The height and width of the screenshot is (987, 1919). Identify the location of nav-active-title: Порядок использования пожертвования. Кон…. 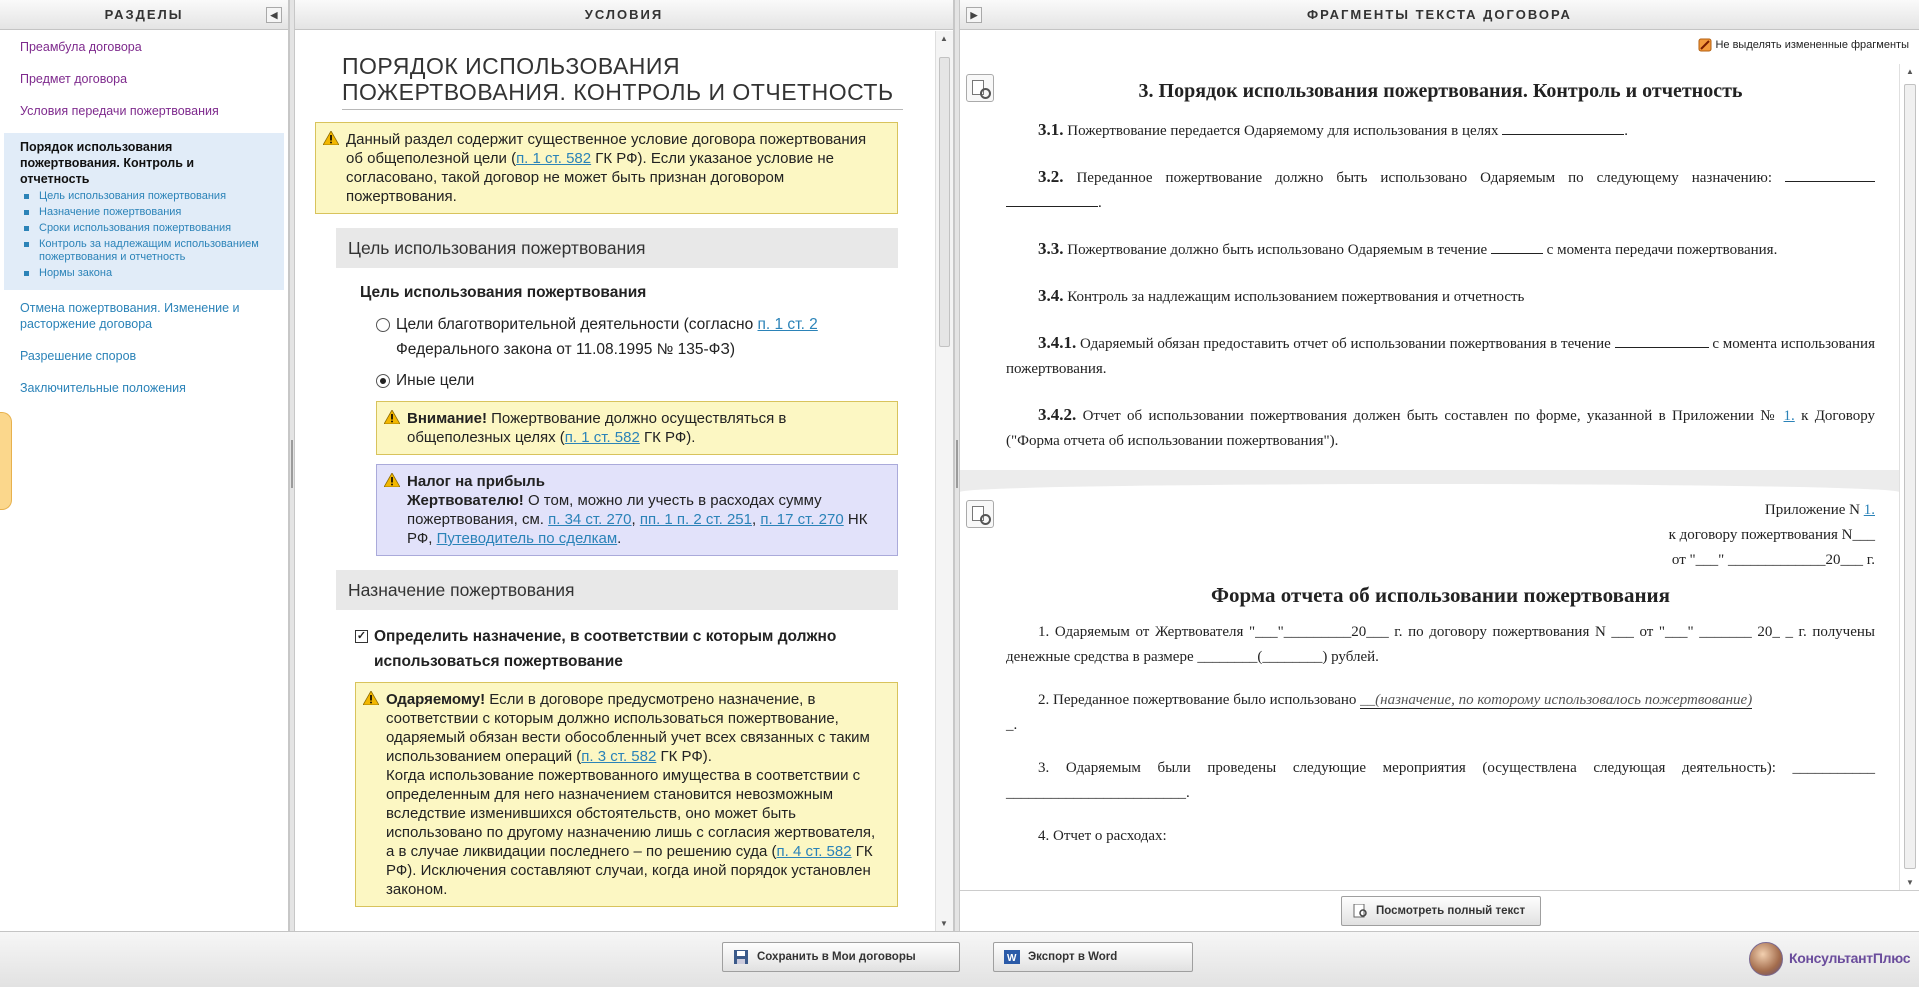
(152, 163).